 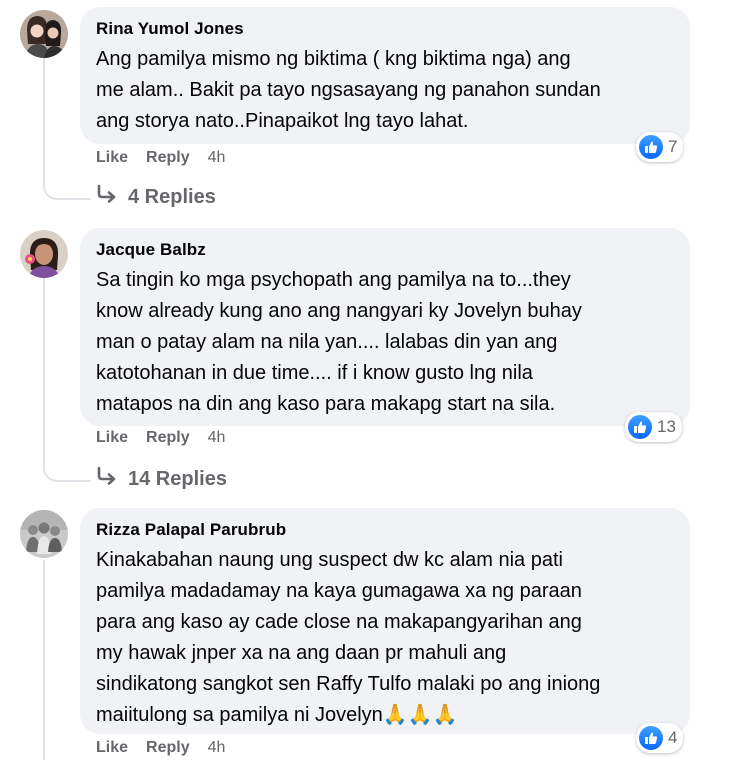 I want to click on reaction-count-label: 4, so click(x=673, y=737).